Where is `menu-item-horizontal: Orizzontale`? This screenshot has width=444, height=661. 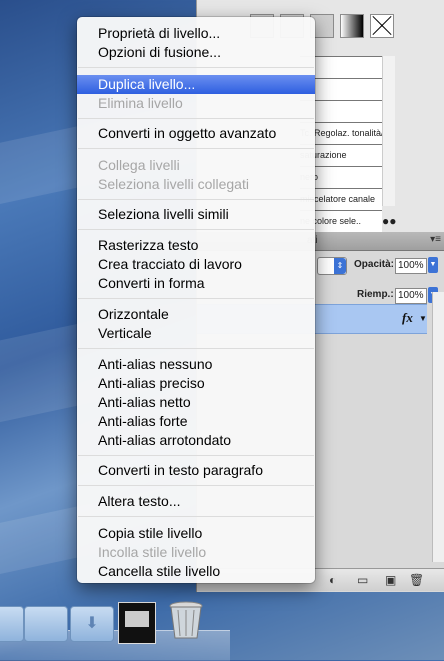 menu-item-horizontal: Orizzontale is located at coordinates (196, 314).